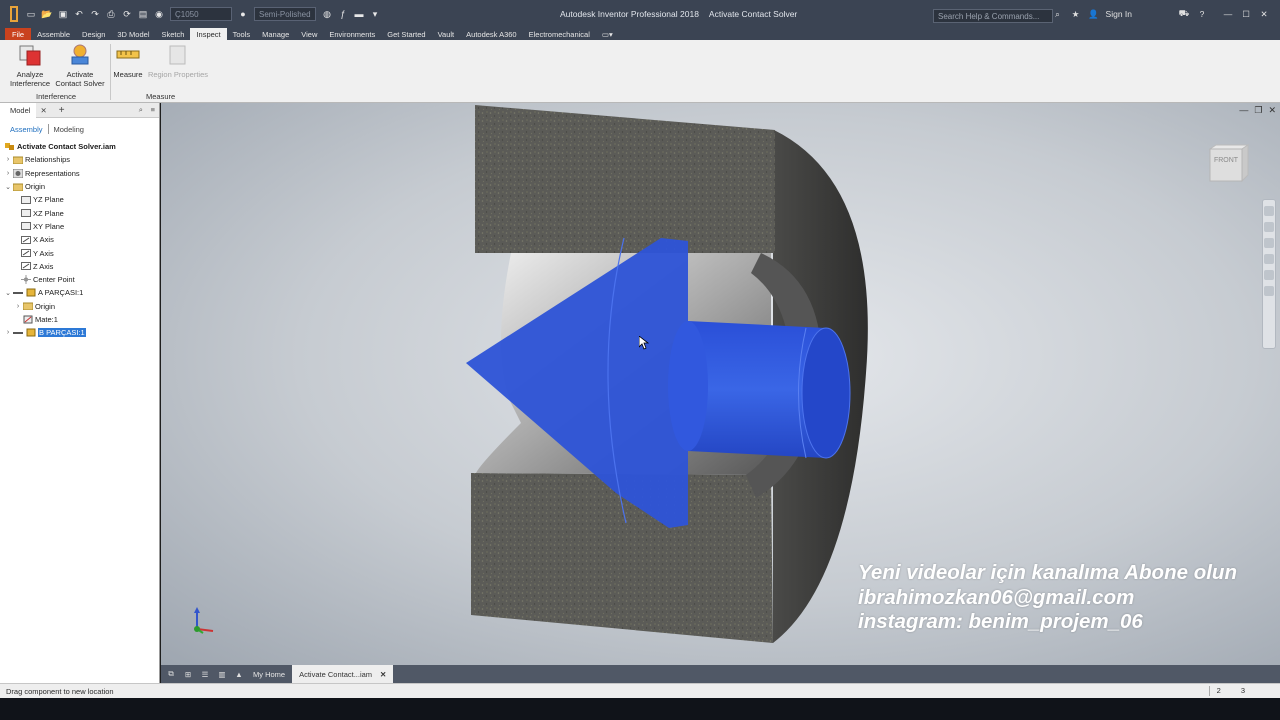 This screenshot has width=1280, height=720. What do you see at coordinates (81, 239) in the screenshot?
I see `tree-item-x-axis: X Axis` at bounding box center [81, 239].